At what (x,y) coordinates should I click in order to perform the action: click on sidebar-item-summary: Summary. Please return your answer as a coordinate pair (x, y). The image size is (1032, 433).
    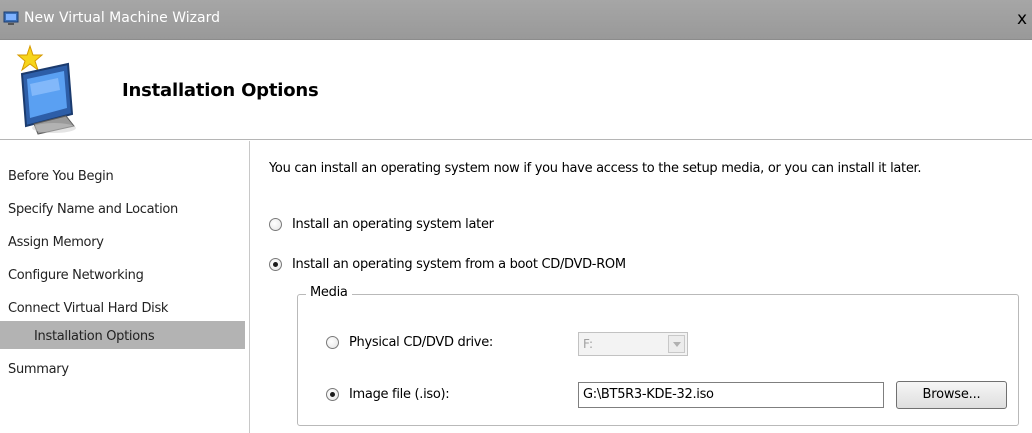
    Looking at the image, I should click on (124, 370).